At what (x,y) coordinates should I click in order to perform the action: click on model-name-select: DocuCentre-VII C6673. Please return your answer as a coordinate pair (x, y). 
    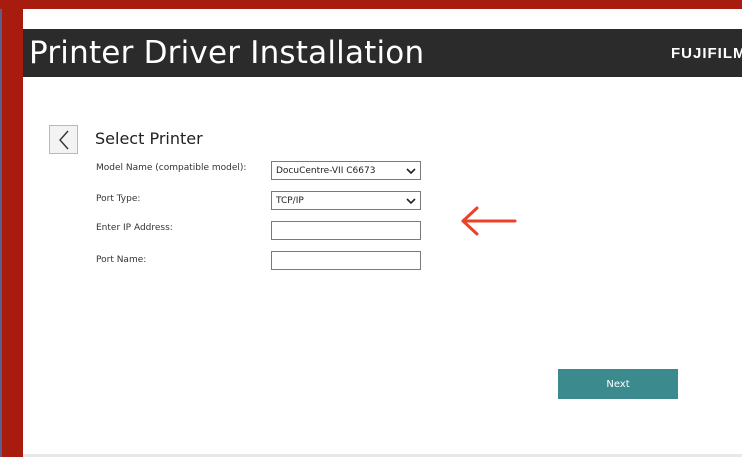
    Looking at the image, I should click on (346, 170).